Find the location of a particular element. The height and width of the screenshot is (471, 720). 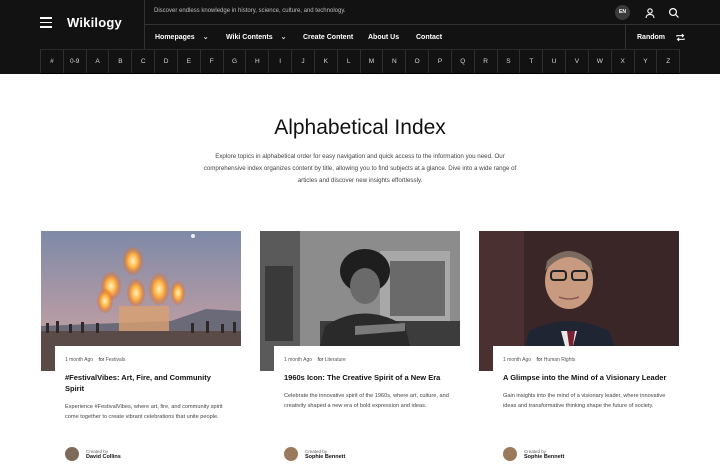

alphabet-letter: U is located at coordinates (555, 61).